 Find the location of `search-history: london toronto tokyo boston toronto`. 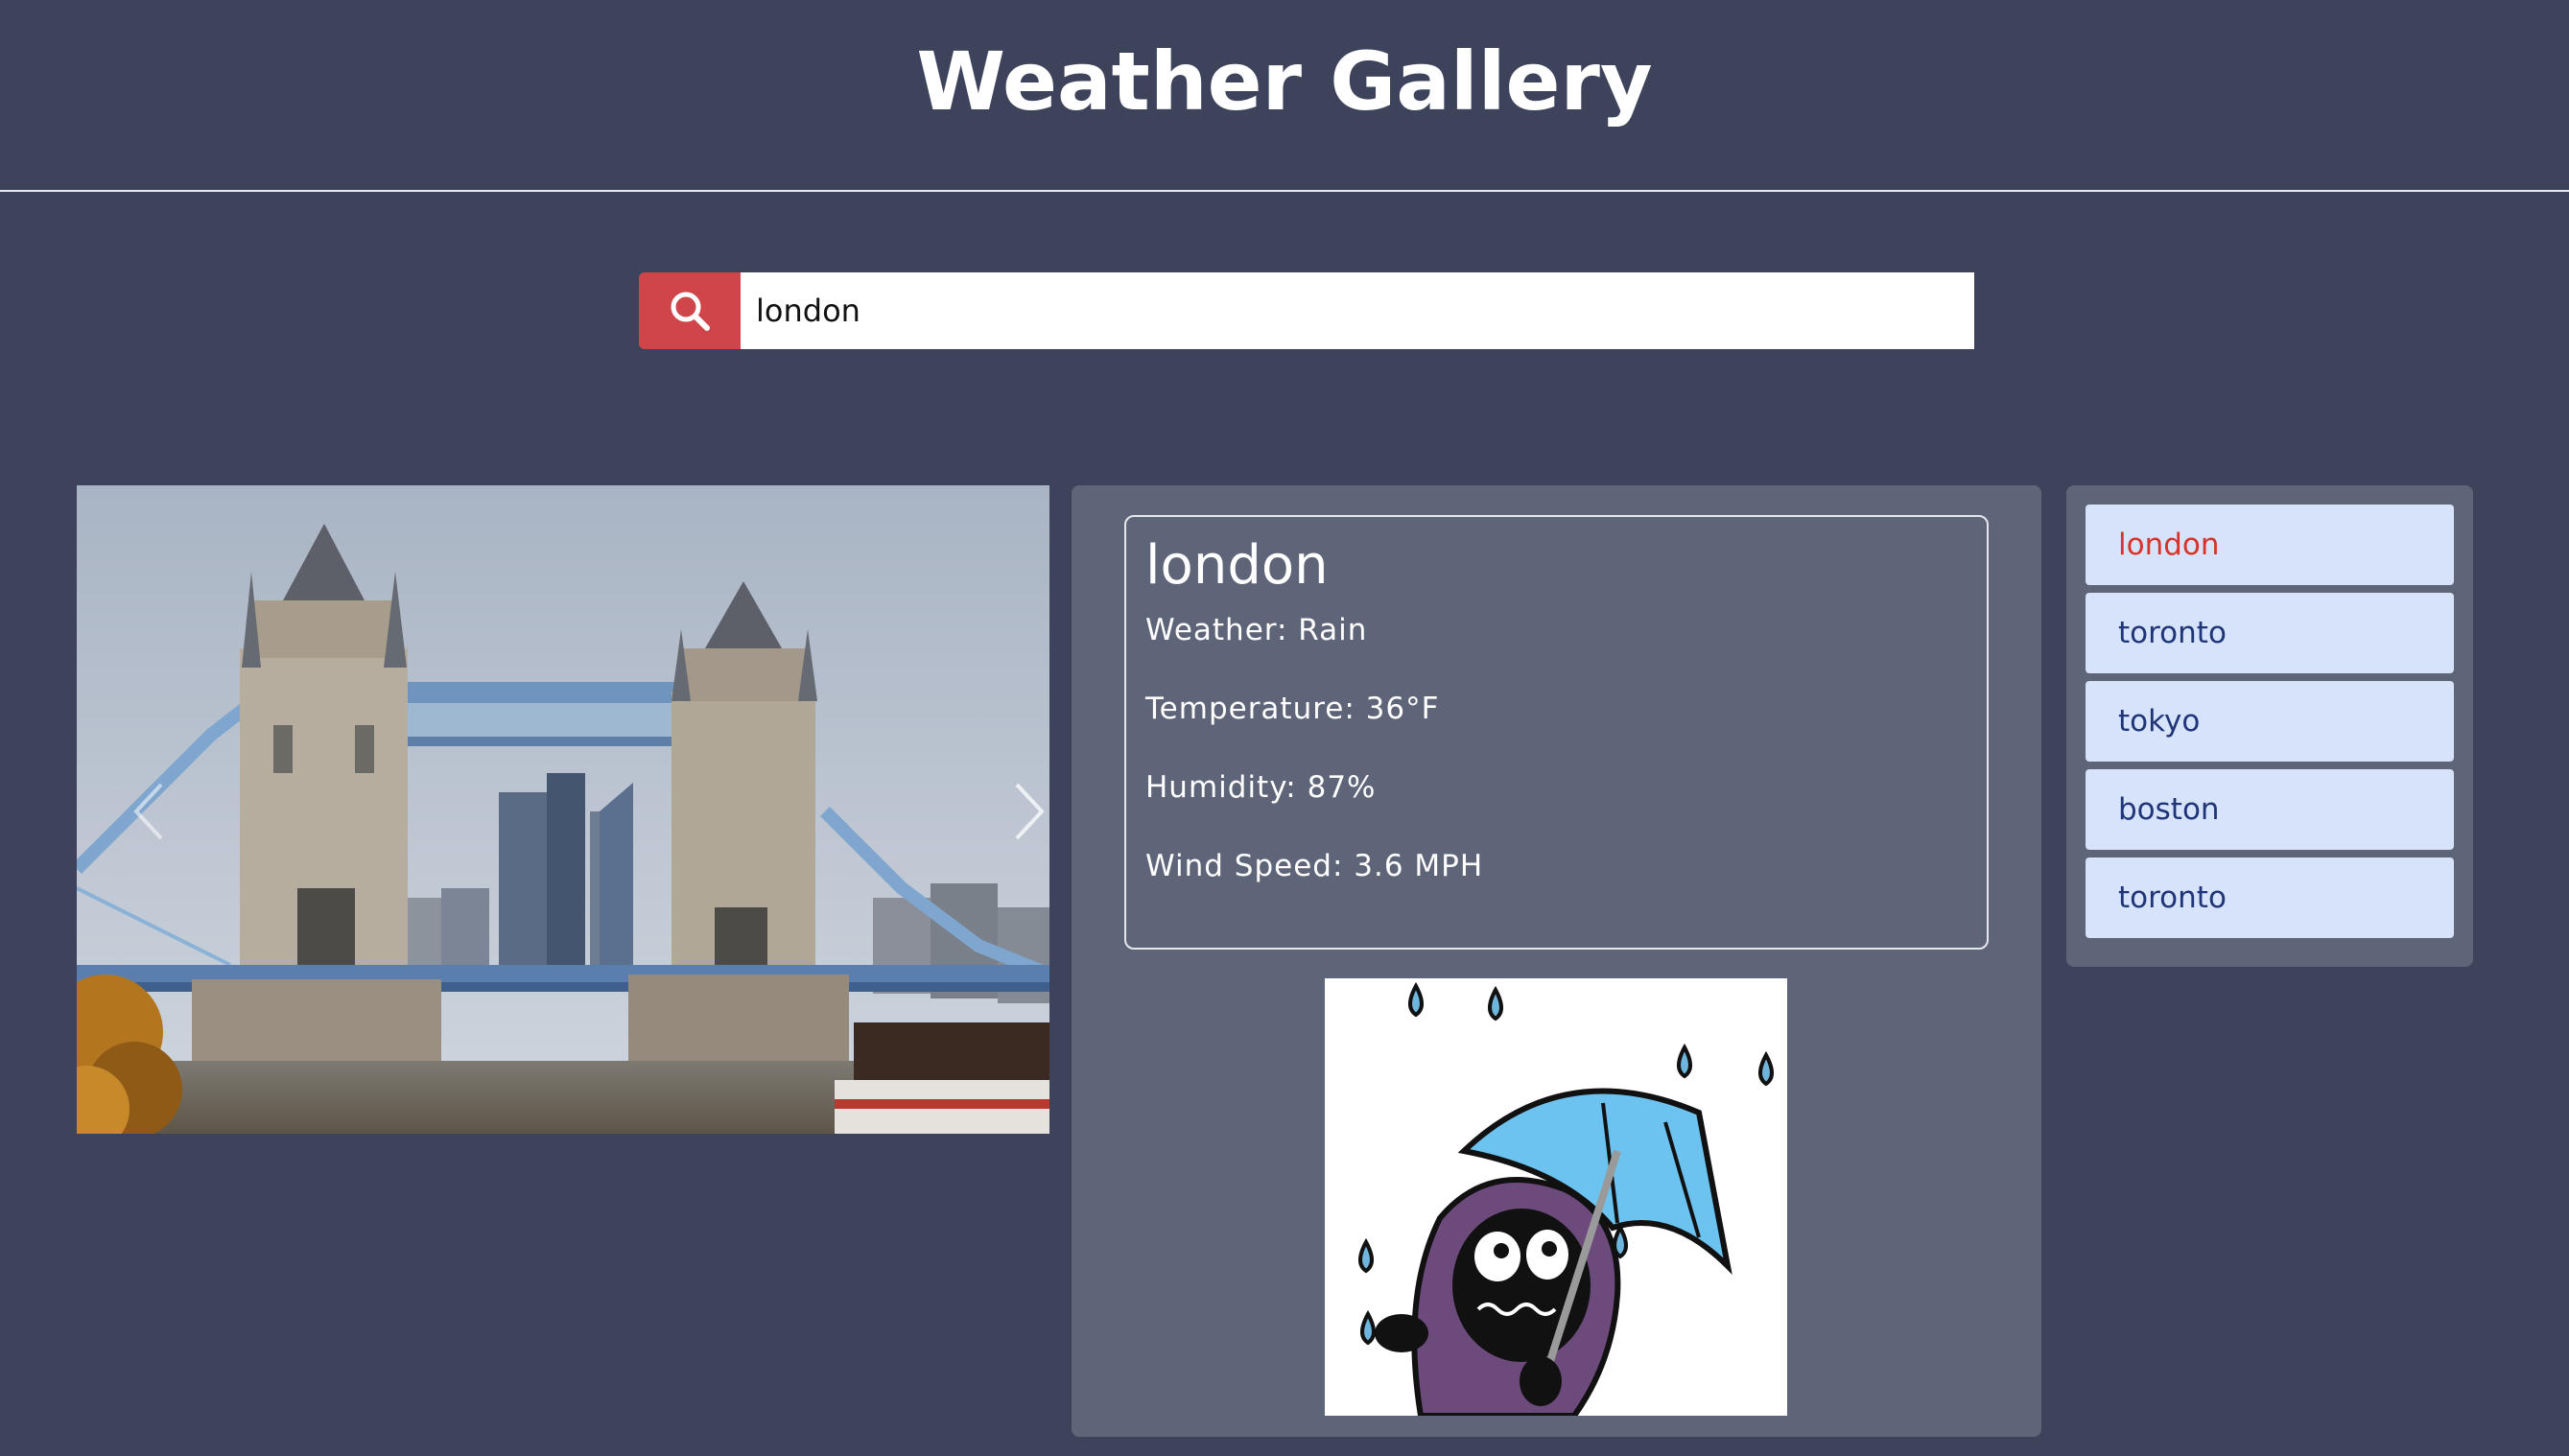

search-history: london toronto tokyo boston toronto is located at coordinates (2269, 726).